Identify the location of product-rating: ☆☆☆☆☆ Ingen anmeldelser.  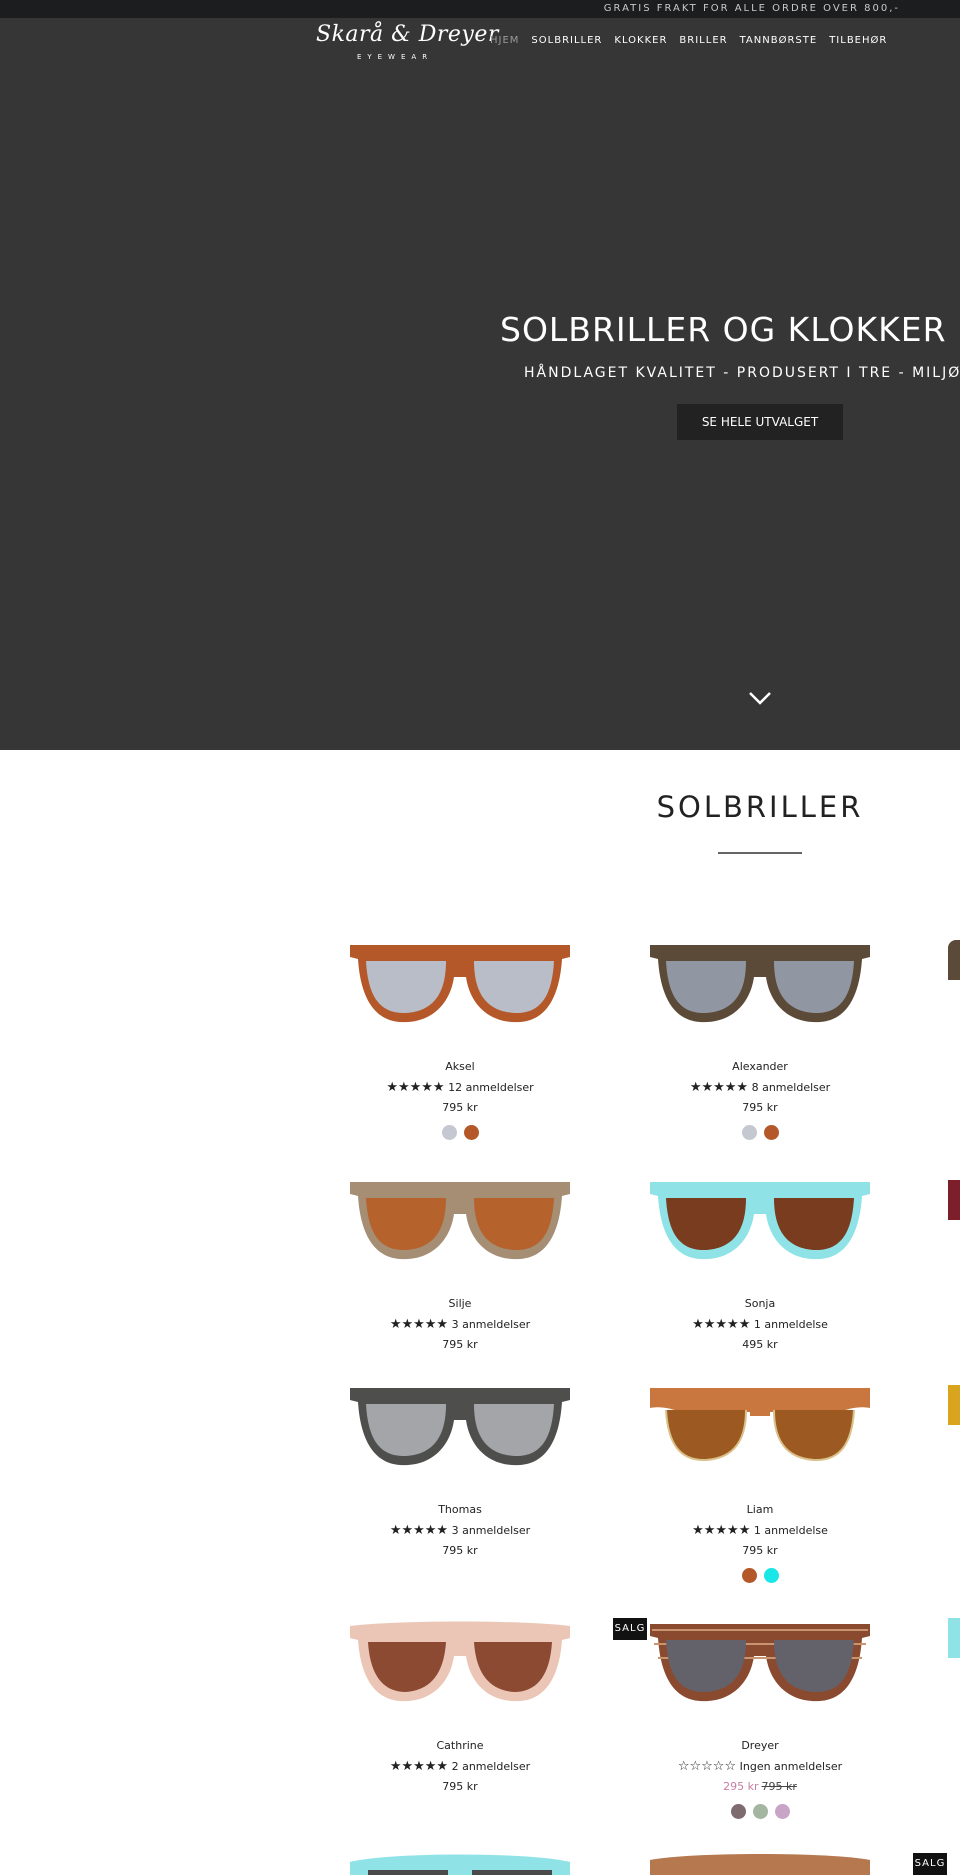
(760, 1766).